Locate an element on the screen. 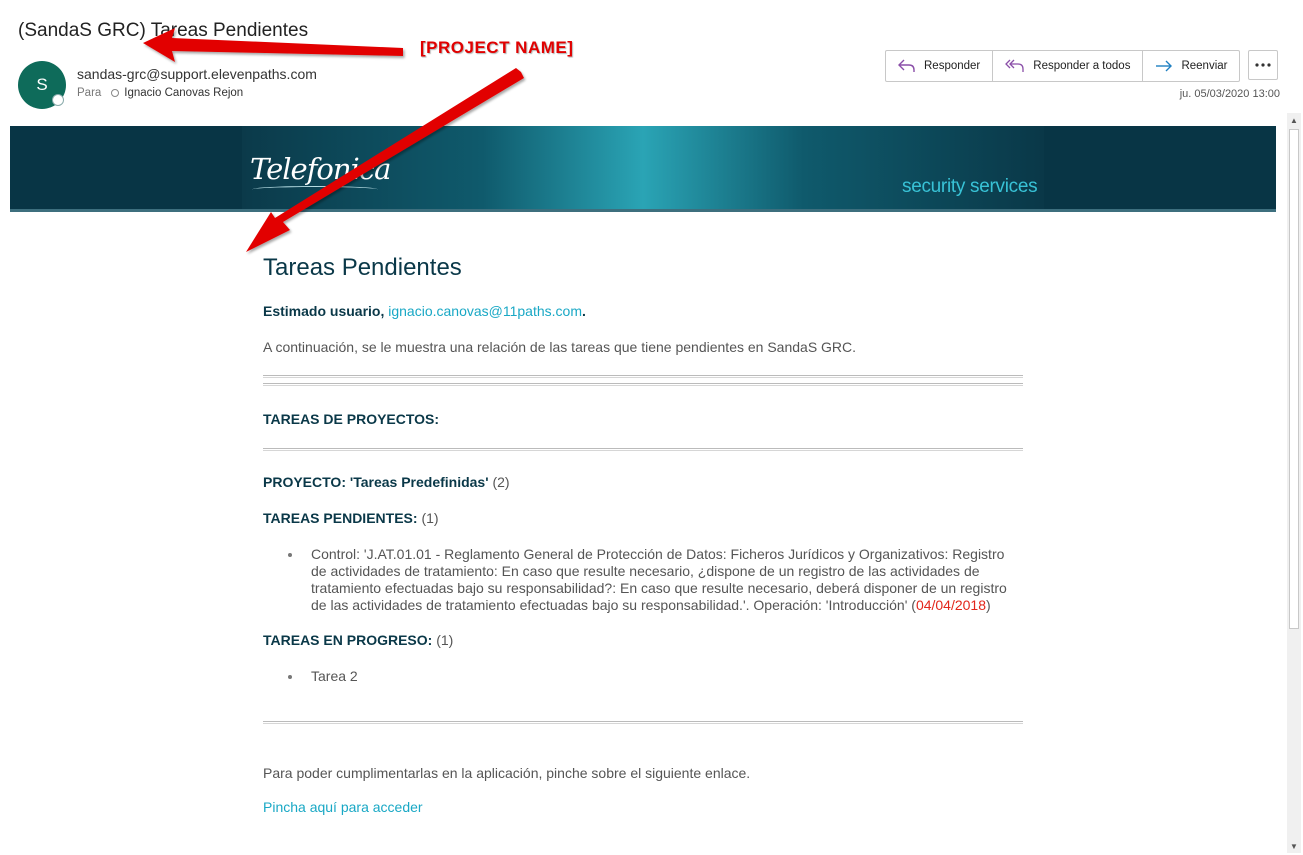 The image size is (1303, 855). sender-address: sandas-grc@support.elevenpaths.com is located at coordinates (197, 74).